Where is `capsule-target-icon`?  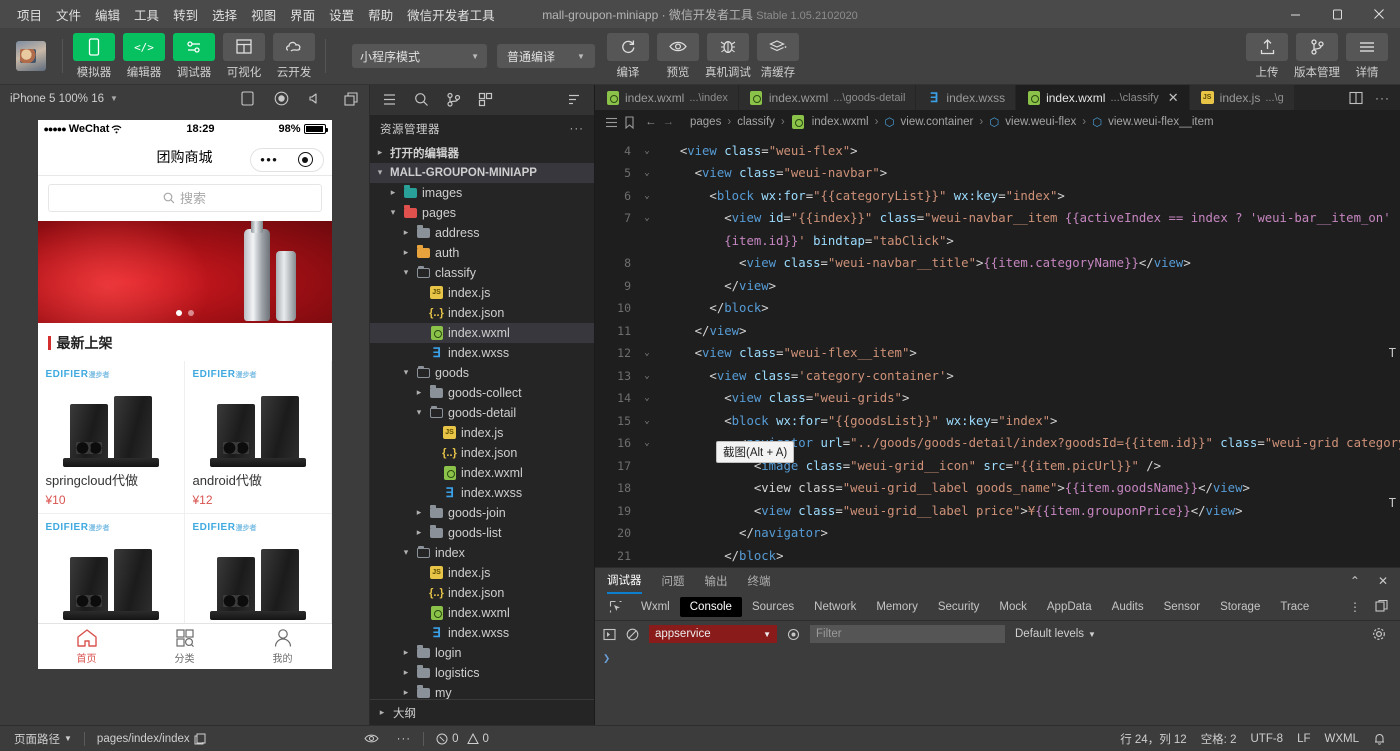
capsule-target-icon is located at coordinates (305, 160).